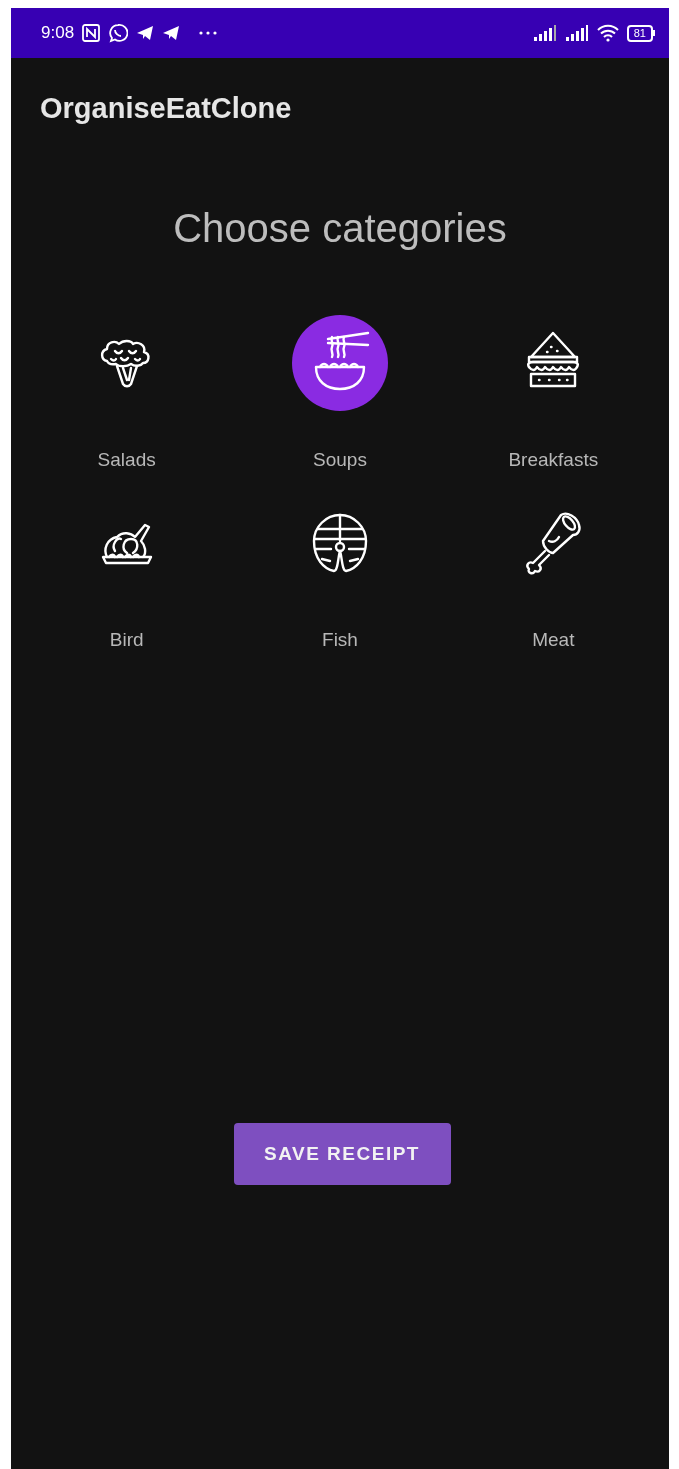 This screenshot has height=1469, width=679. I want to click on nfc-icon, so click(91, 33).